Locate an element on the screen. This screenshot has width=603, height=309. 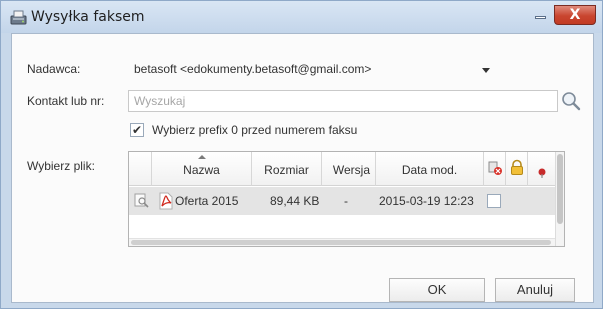
column-header-modified-label: Data mod. is located at coordinates (429, 170).